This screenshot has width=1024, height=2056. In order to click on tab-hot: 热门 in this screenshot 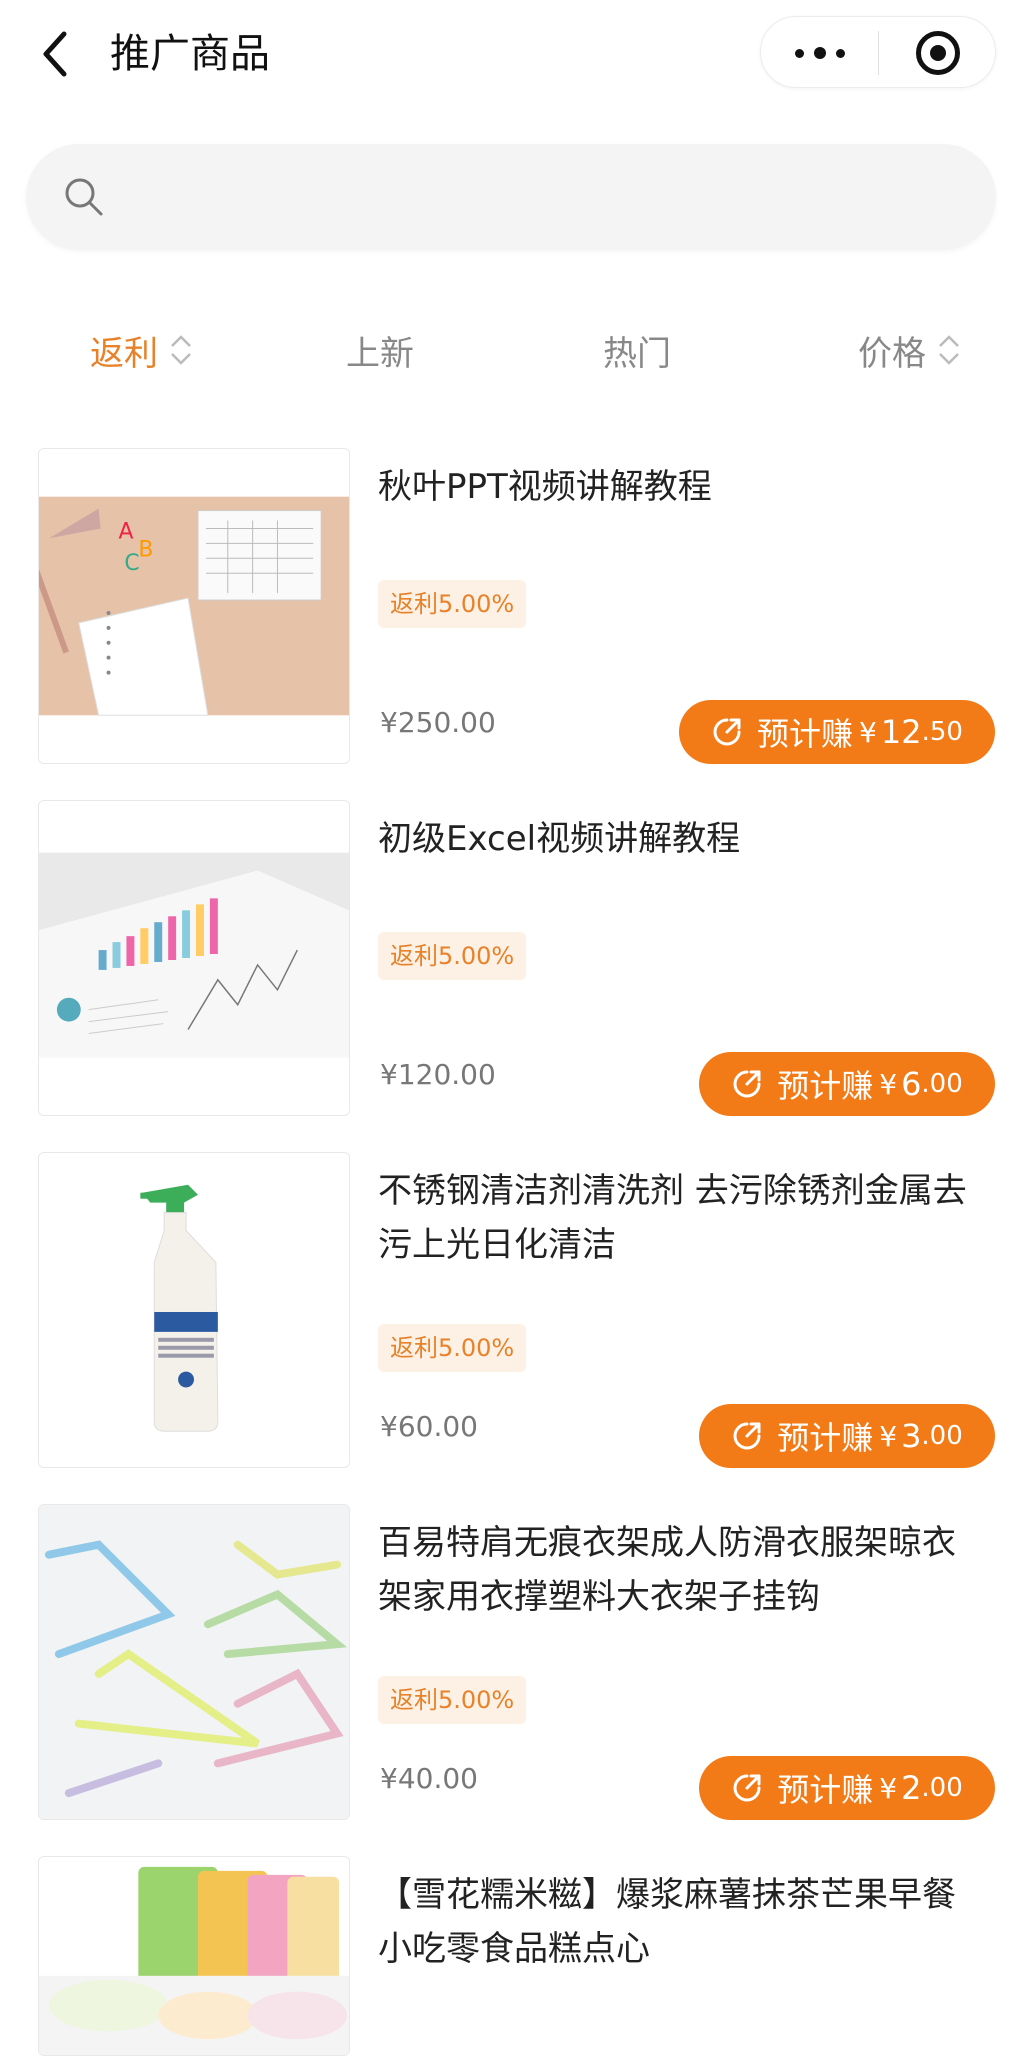, I will do `click(637, 350)`.